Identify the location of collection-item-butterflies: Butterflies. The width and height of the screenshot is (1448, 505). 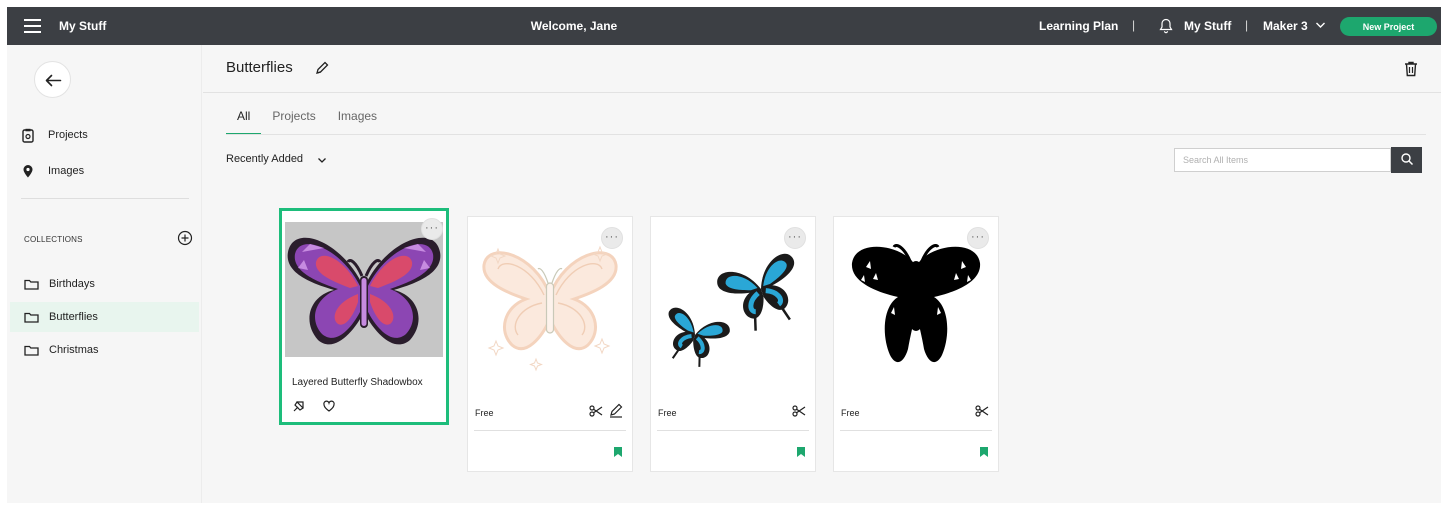
(104, 317).